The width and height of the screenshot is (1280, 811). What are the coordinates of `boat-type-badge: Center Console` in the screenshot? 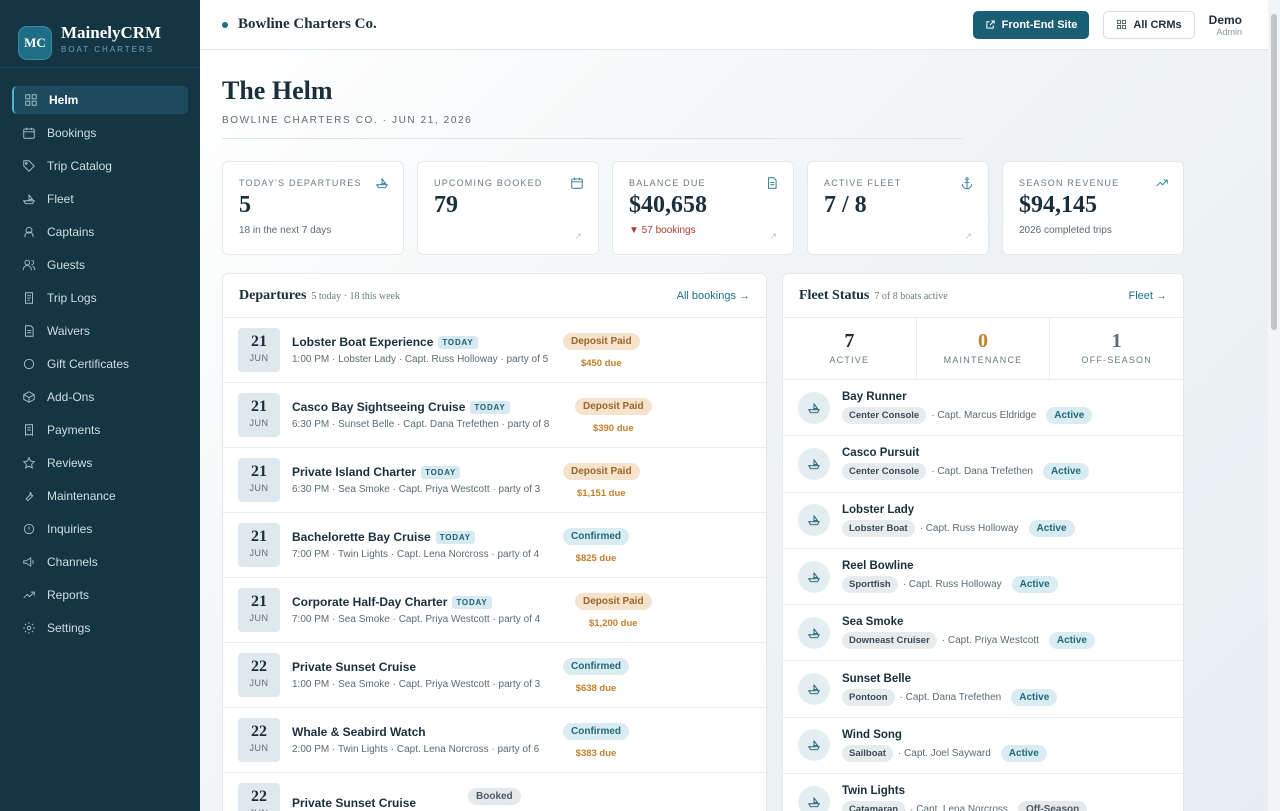 It's located at (884, 416).